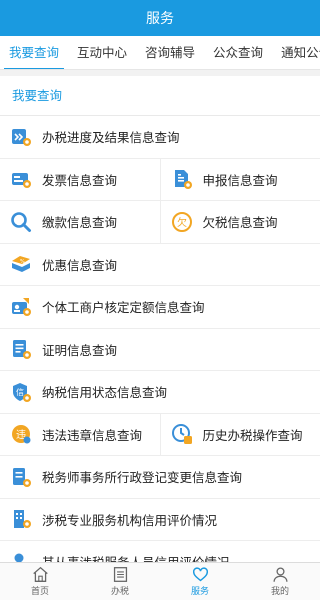 The width and height of the screenshot is (320, 600). What do you see at coordinates (160, 96) in the screenshot?
I see `section-title: 我要查询` at bounding box center [160, 96].